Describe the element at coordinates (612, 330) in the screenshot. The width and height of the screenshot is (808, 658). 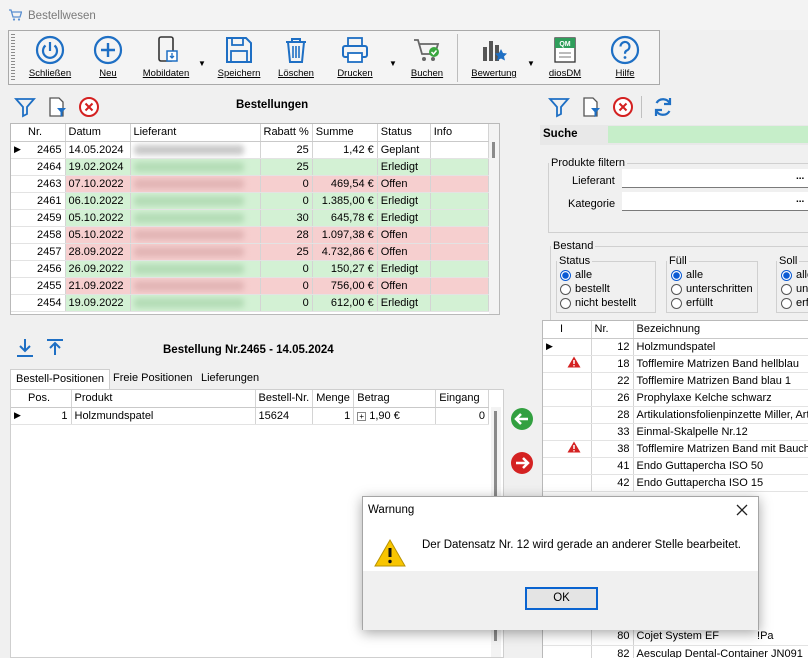
I see `col-prod-nr: Nr.` at that location.